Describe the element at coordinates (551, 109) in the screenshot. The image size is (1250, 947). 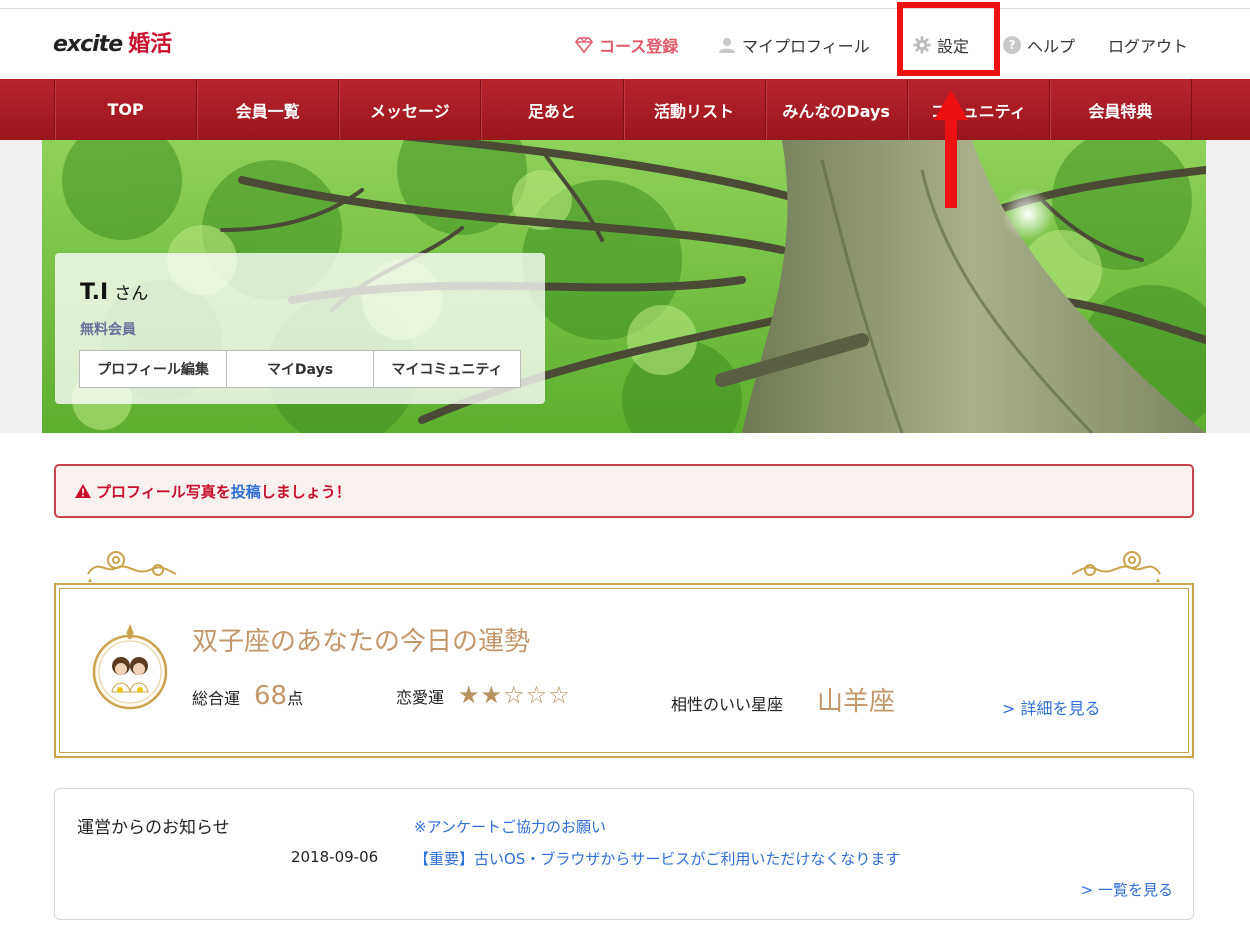
I see `menu-footprints: 足あと` at that location.